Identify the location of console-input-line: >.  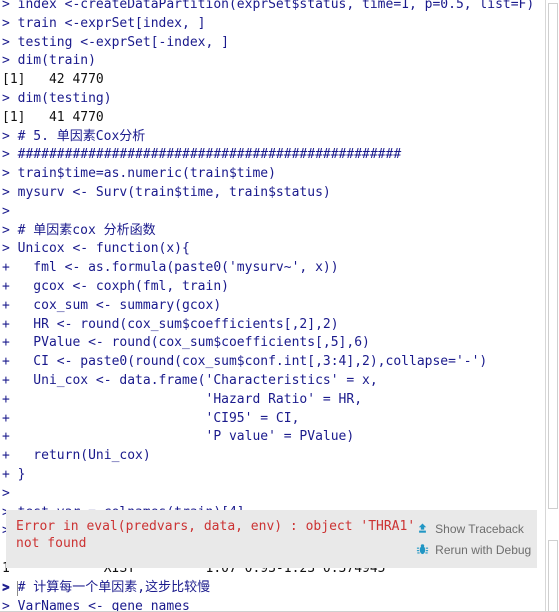
(10, 588).